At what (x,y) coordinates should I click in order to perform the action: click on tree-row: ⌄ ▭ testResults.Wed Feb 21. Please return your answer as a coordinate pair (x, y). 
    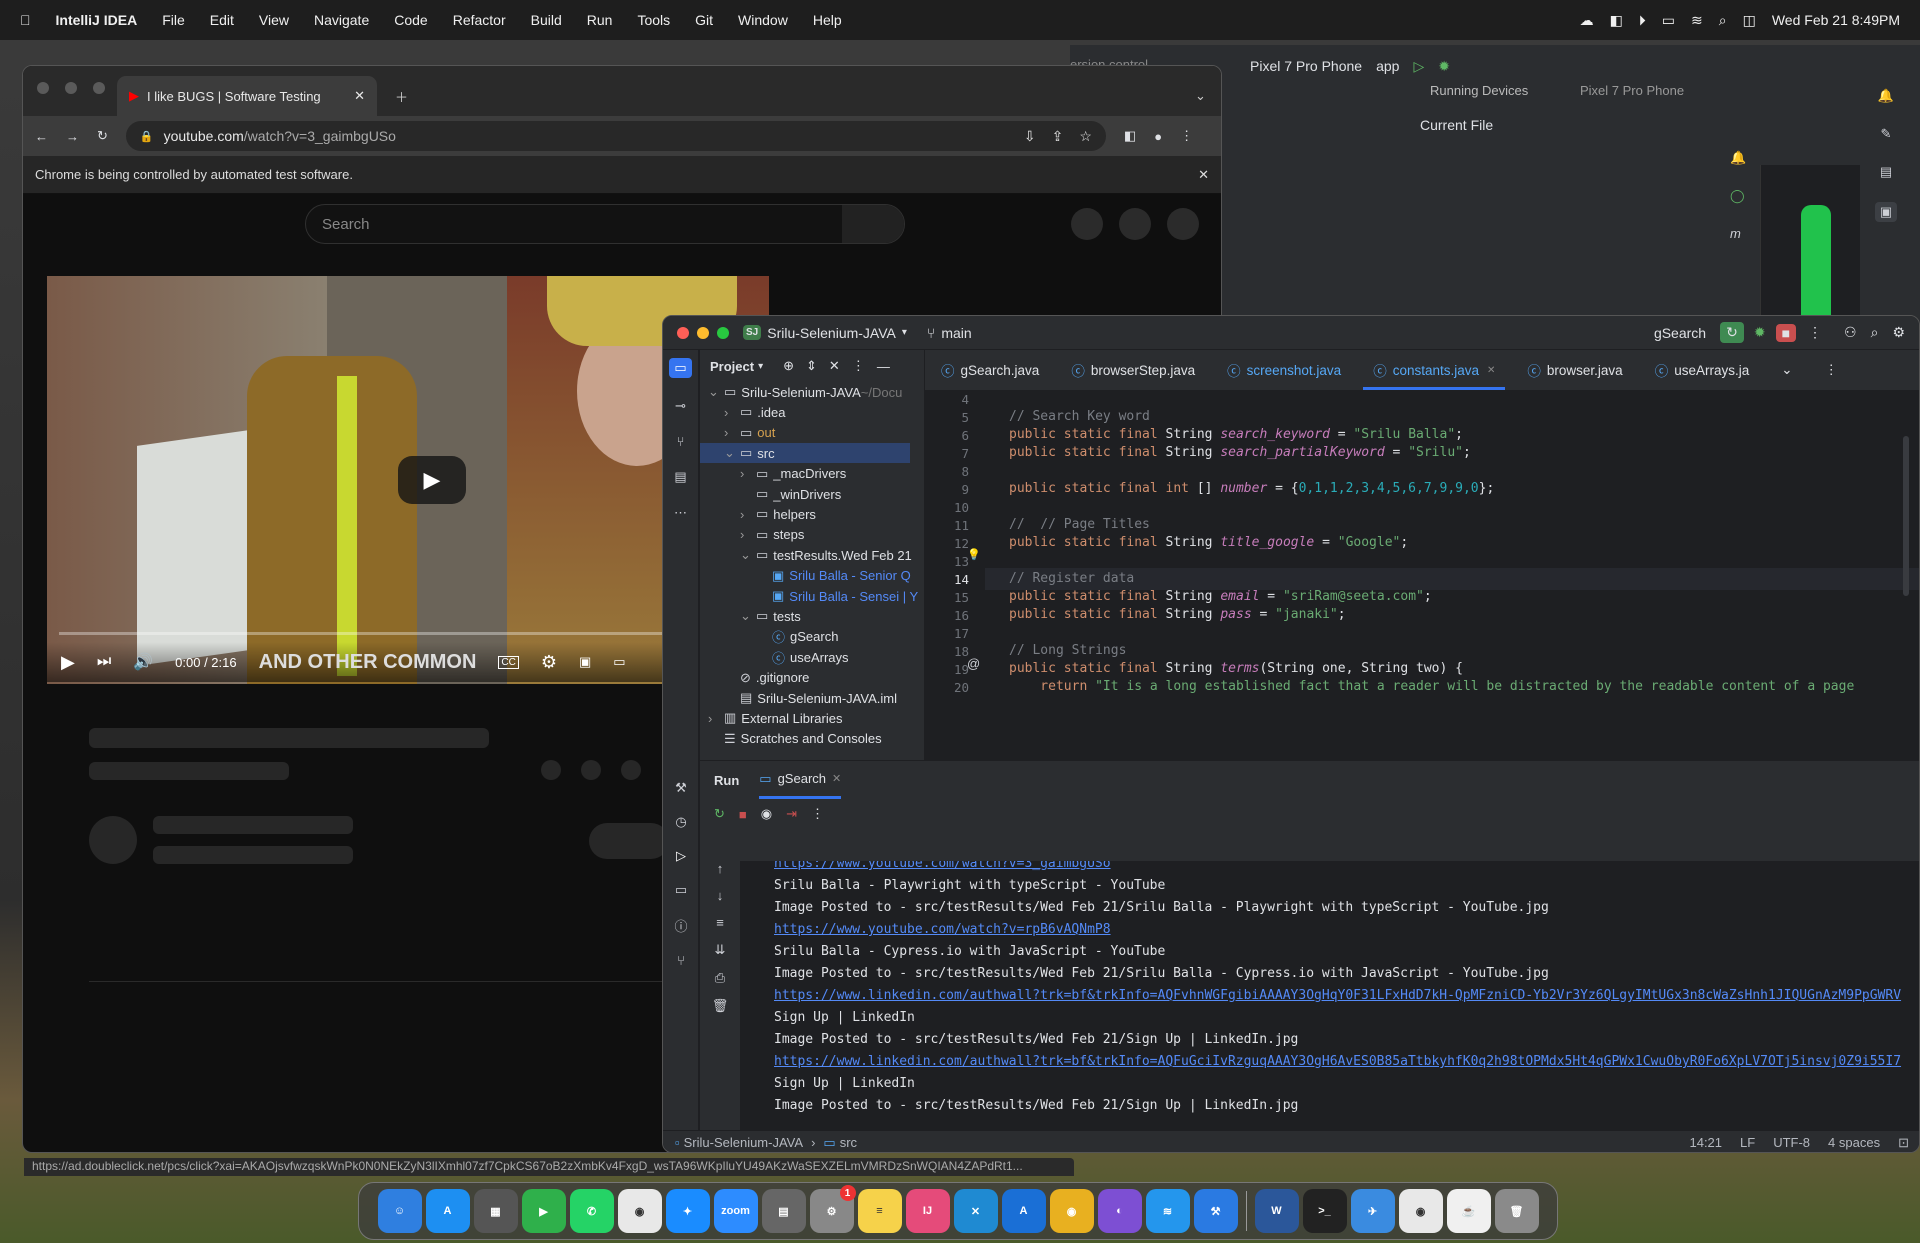
    Looking at the image, I should click on (812, 555).